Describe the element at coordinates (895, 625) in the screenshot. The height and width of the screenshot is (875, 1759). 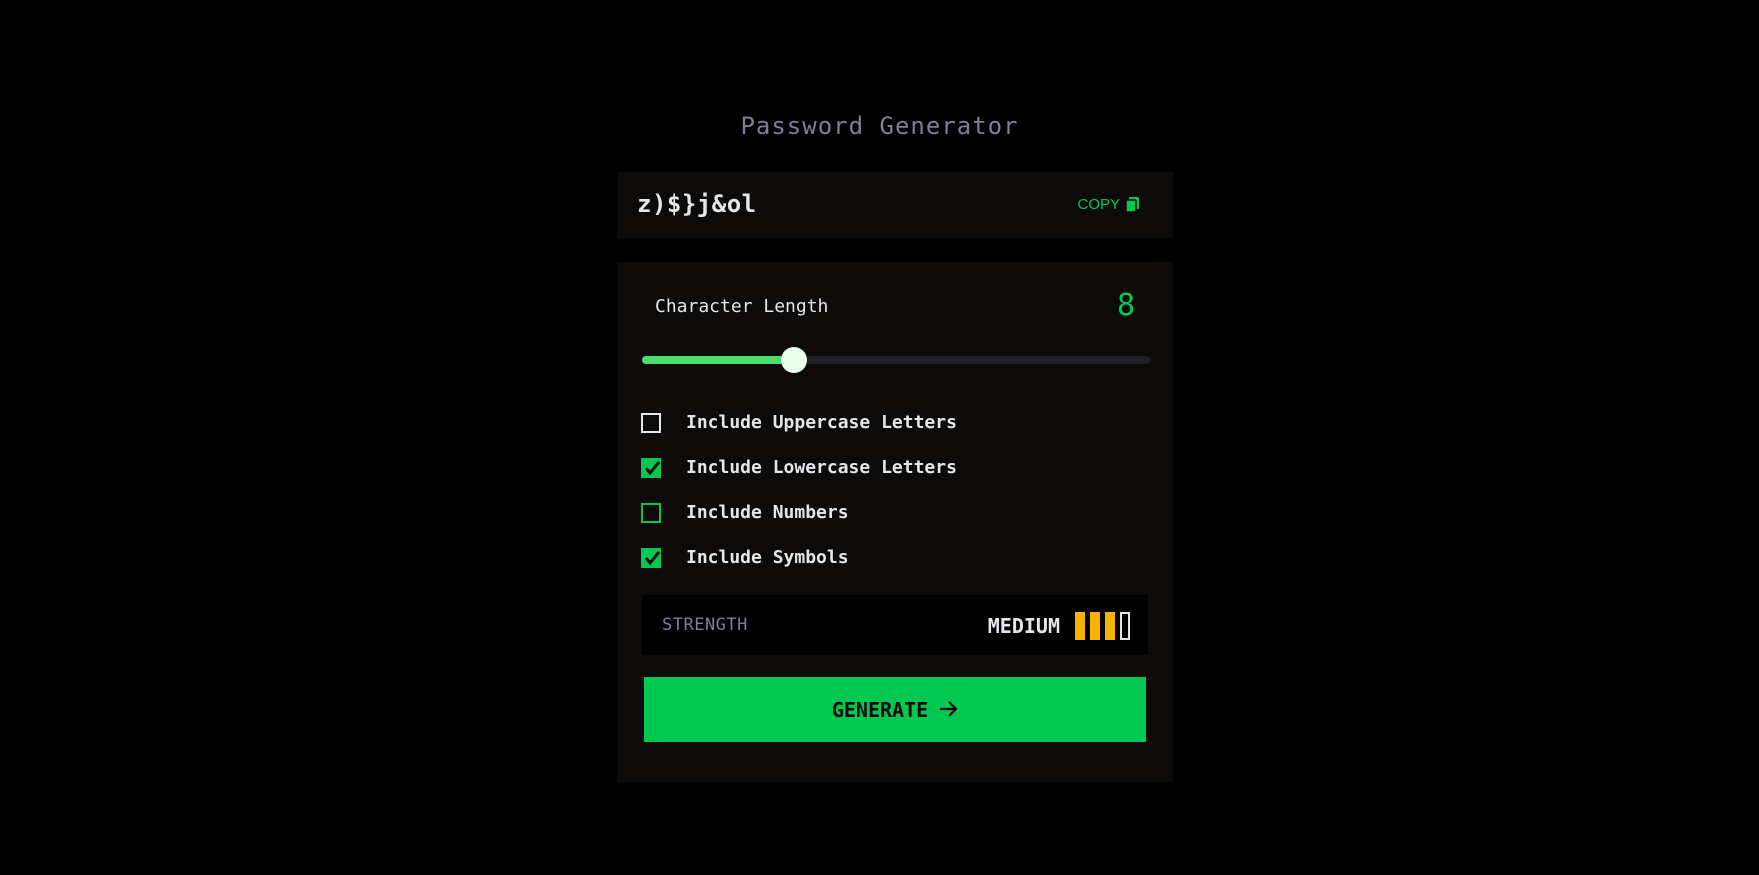
I see `strength-meter: STRENGTH MEDIUM` at that location.